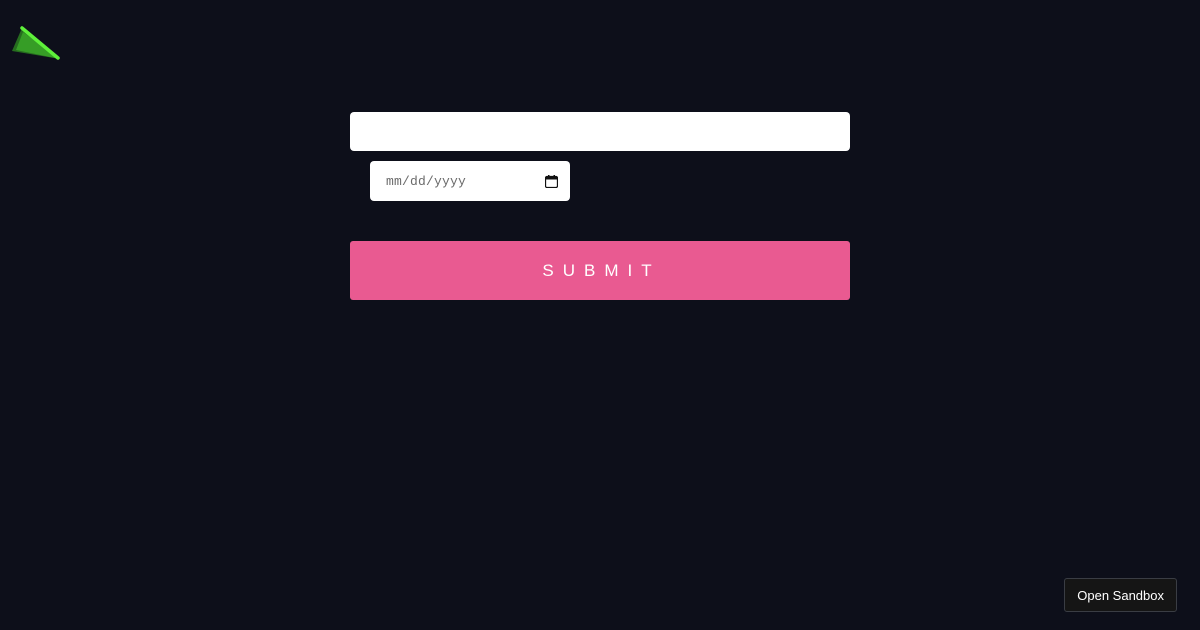 The width and height of the screenshot is (1200, 630). Describe the element at coordinates (551, 181) in the screenshot. I see `calendar-icon` at that location.